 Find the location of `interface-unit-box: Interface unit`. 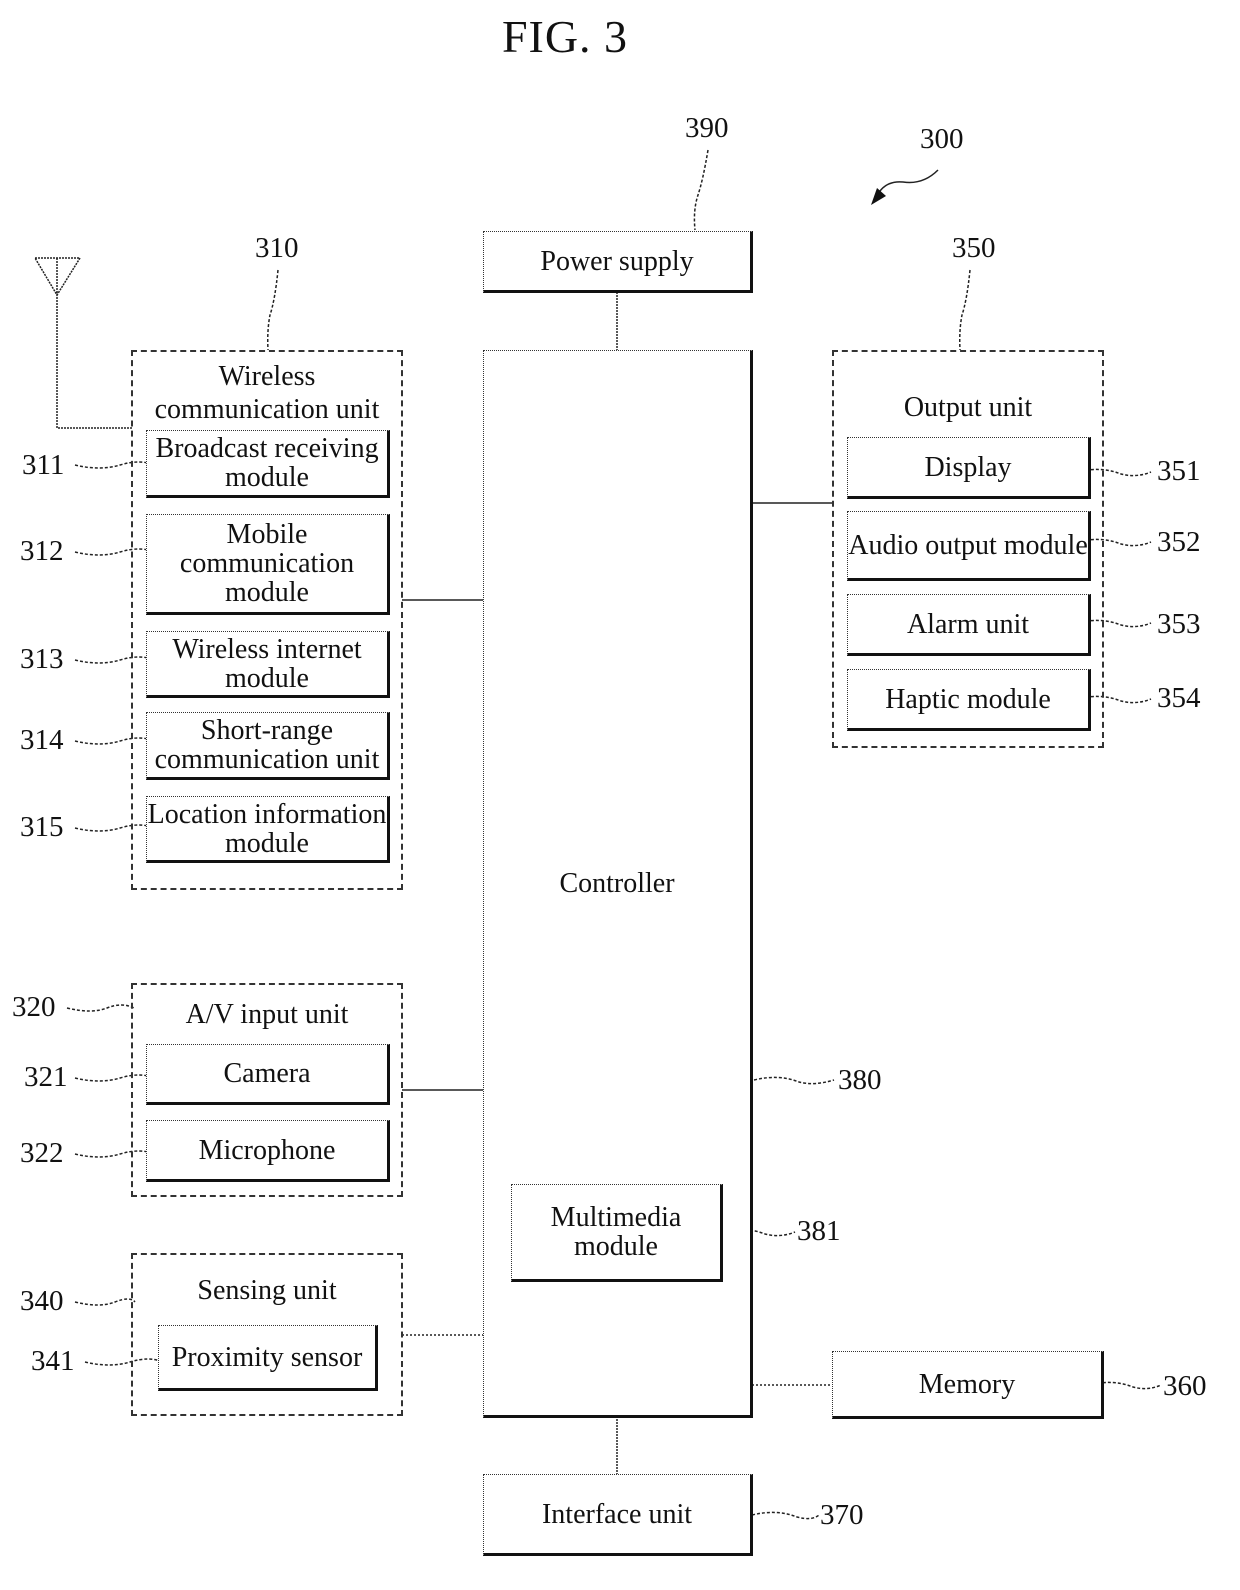

interface-unit-box: Interface unit is located at coordinates (618, 1515).